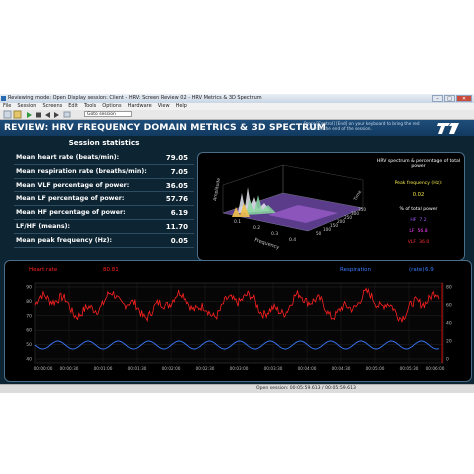 The height and width of the screenshot is (474, 474). I want to click on stat-row: Mean heart rate (beats/min): 79.05, so click(104, 159).